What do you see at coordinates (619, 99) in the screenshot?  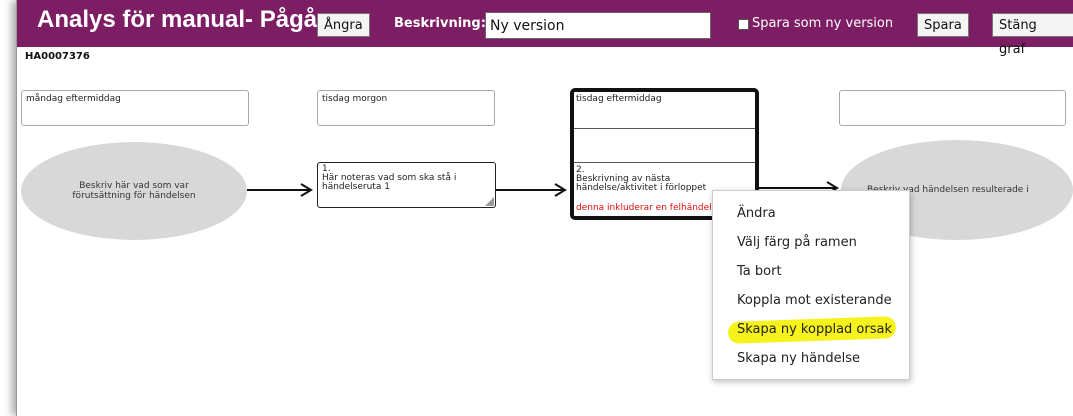 I see `timeline-box-3: tisdag eftermiddag` at bounding box center [619, 99].